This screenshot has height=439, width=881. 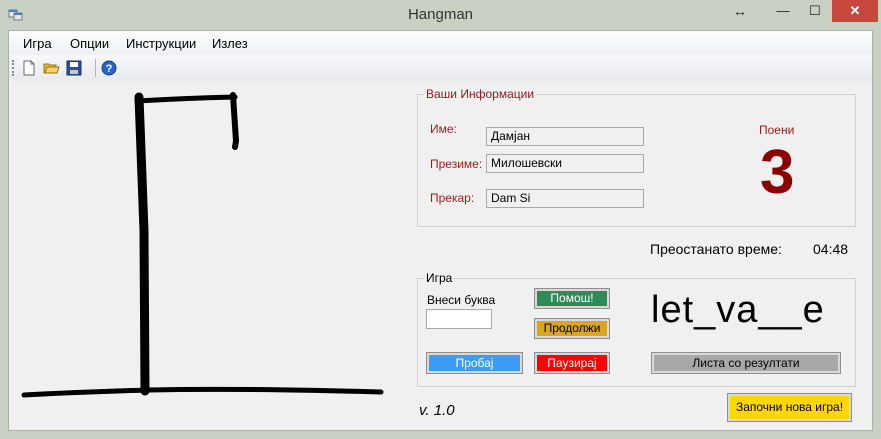 What do you see at coordinates (783, 11) in the screenshot?
I see `minimize-button: —` at bounding box center [783, 11].